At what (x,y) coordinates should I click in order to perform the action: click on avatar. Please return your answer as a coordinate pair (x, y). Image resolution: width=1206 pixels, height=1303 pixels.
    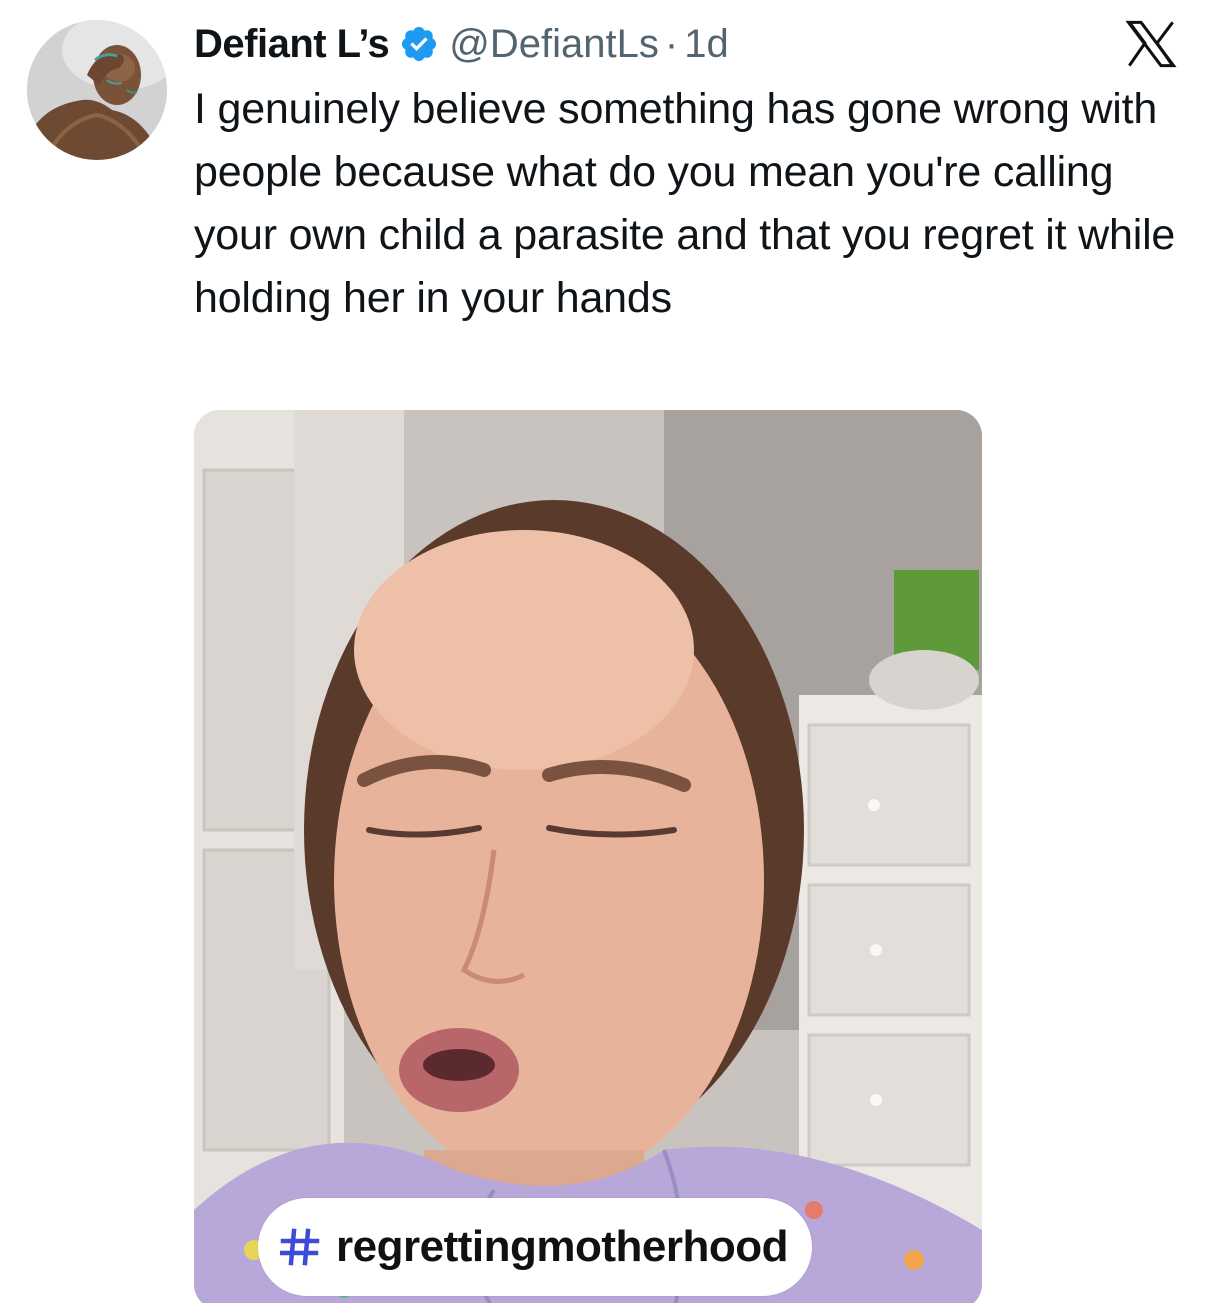
    Looking at the image, I should click on (97, 90).